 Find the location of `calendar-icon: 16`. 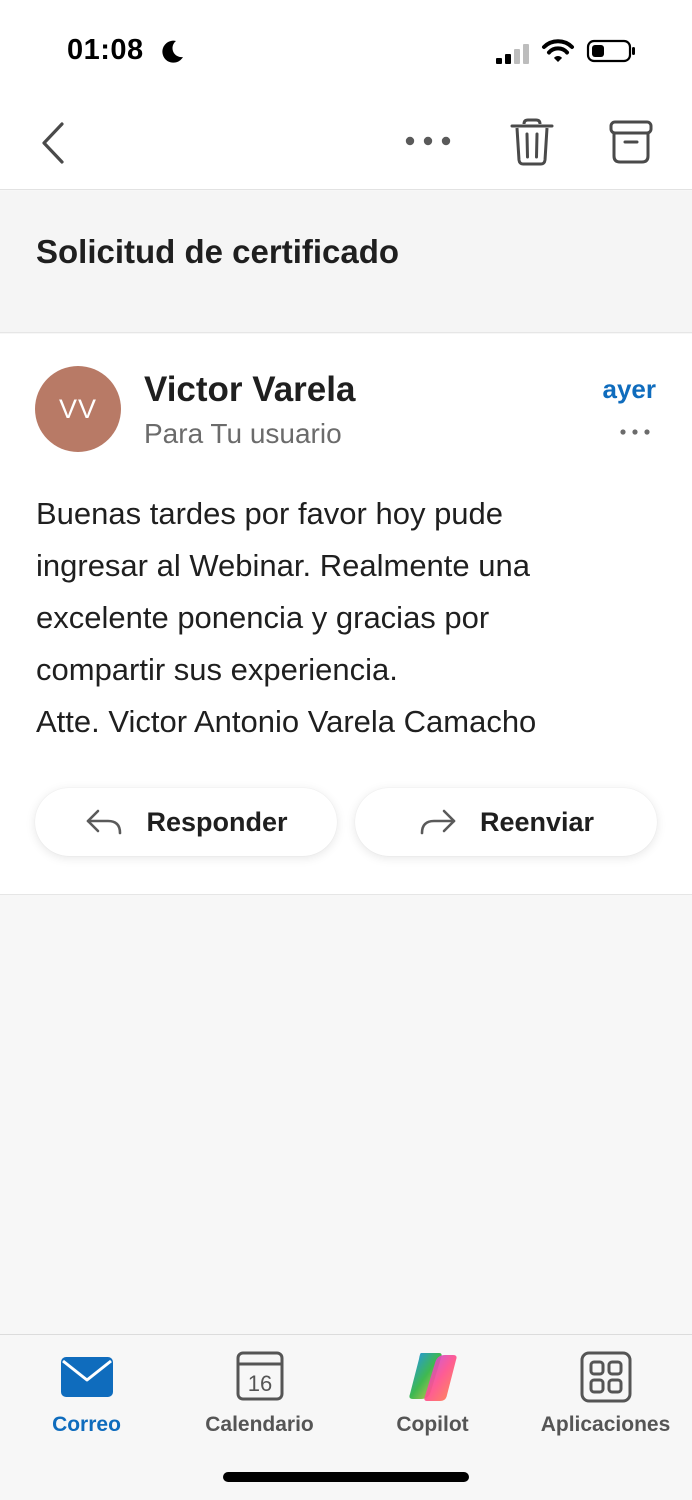

calendar-icon: 16 is located at coordinates (259, 1376).